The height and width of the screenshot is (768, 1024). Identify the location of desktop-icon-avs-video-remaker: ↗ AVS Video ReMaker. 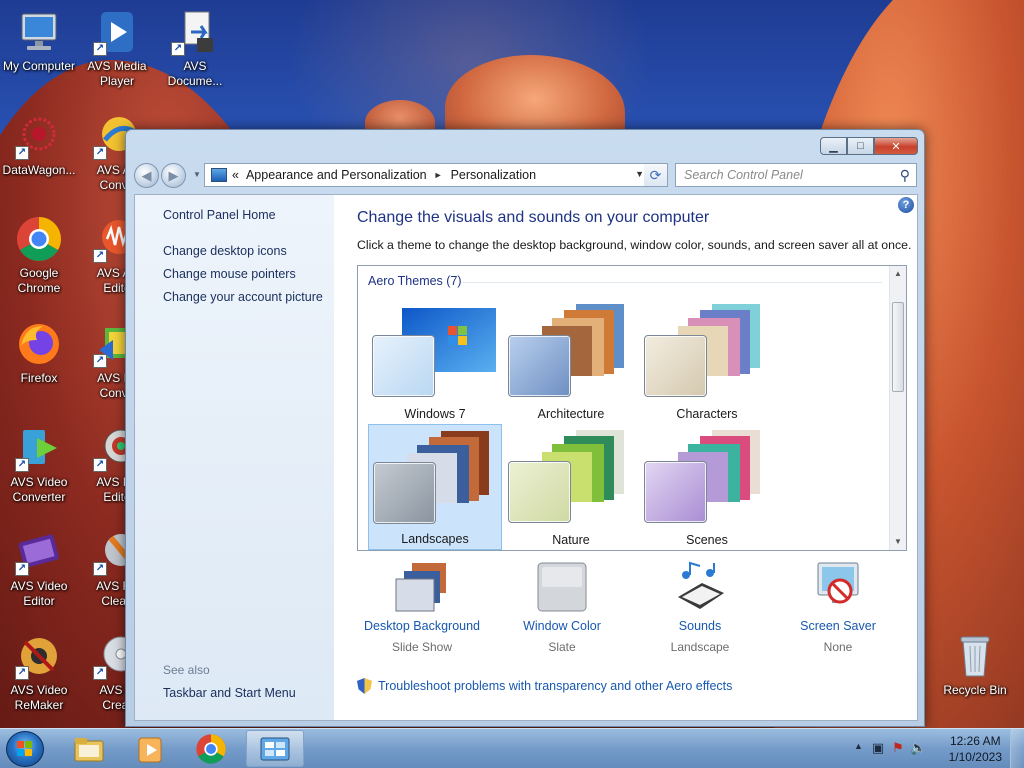
(39, 672).